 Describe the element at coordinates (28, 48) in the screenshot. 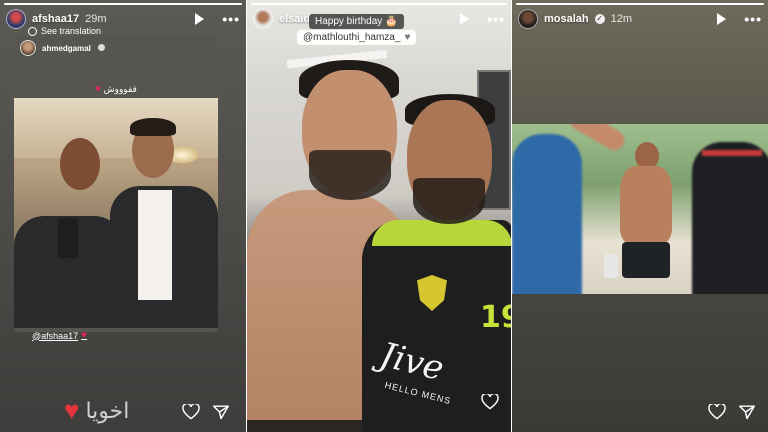

I see `reshare-avatar` at that location.